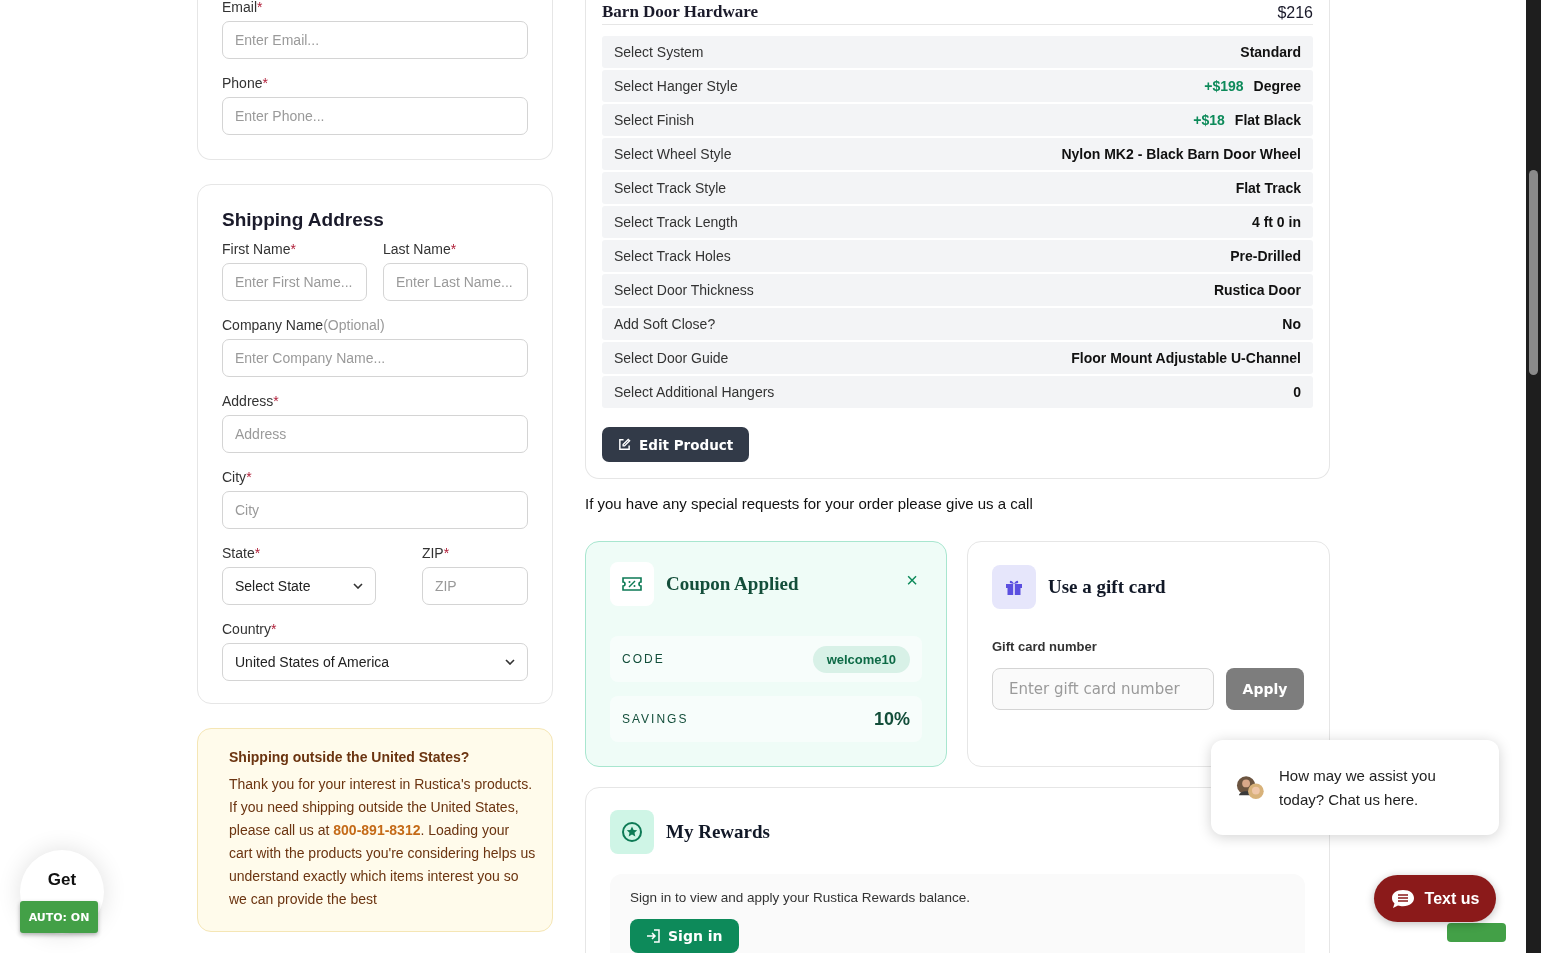  I want to click on select-dropdown: Select State, so click(299, 586).